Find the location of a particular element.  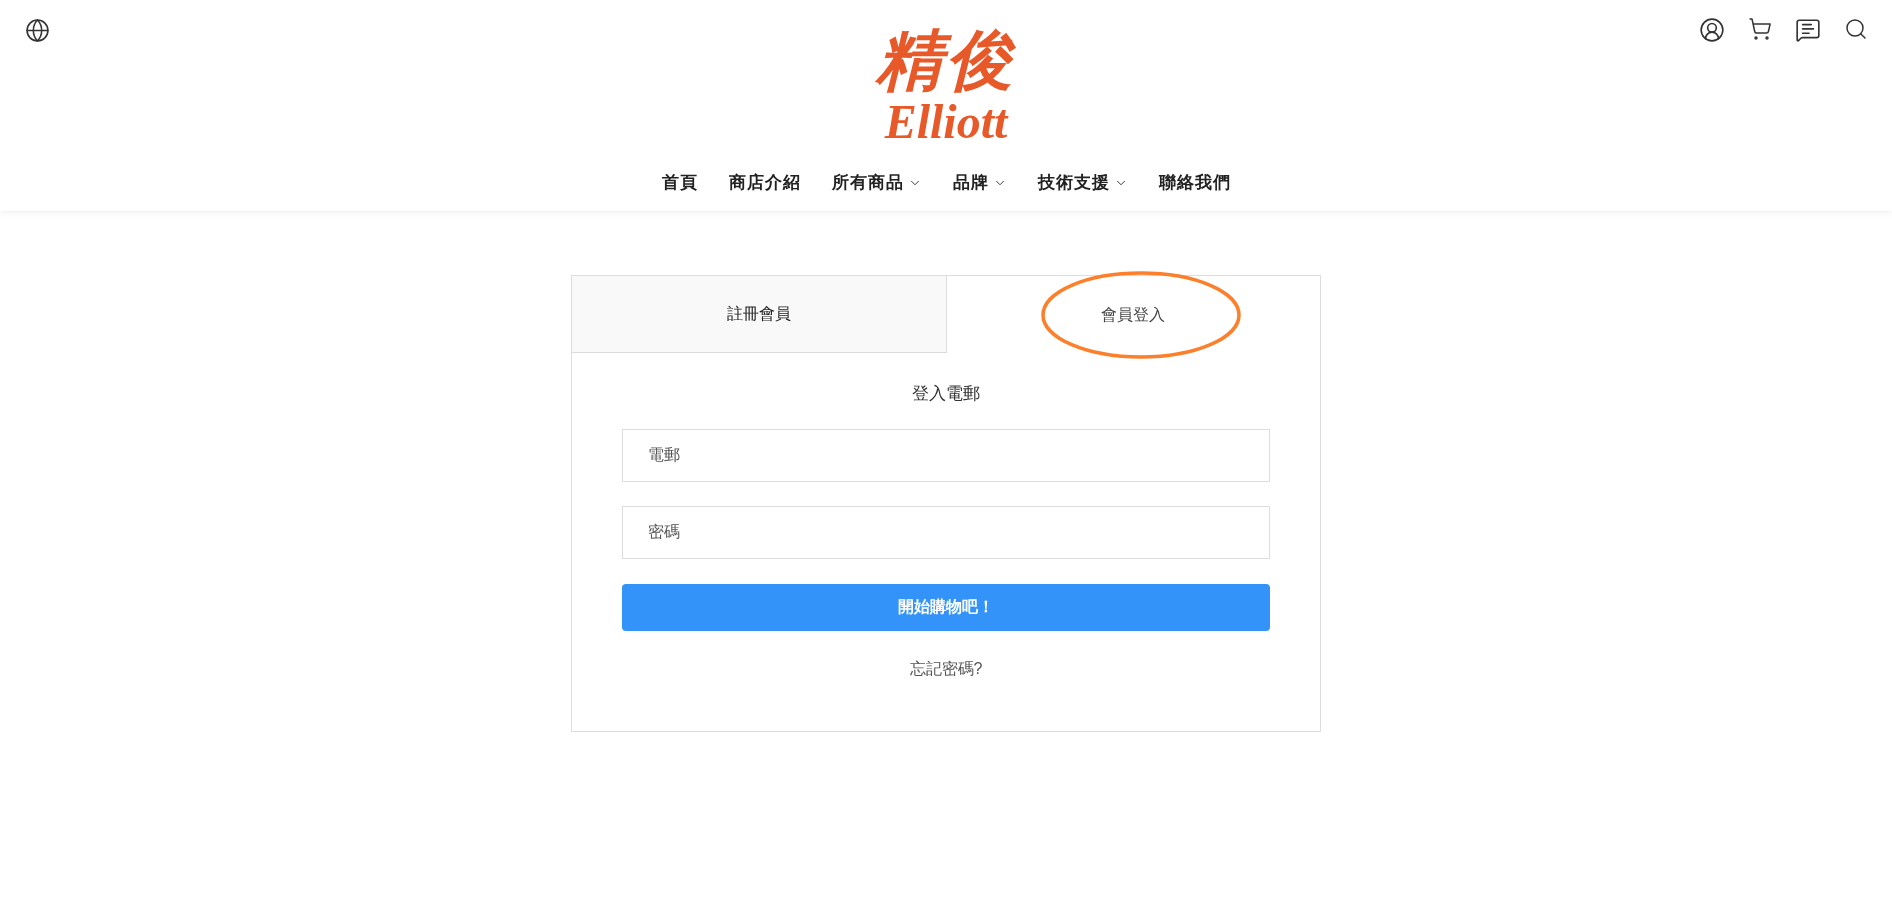

message-icon is located at coordinates (1808, 30).